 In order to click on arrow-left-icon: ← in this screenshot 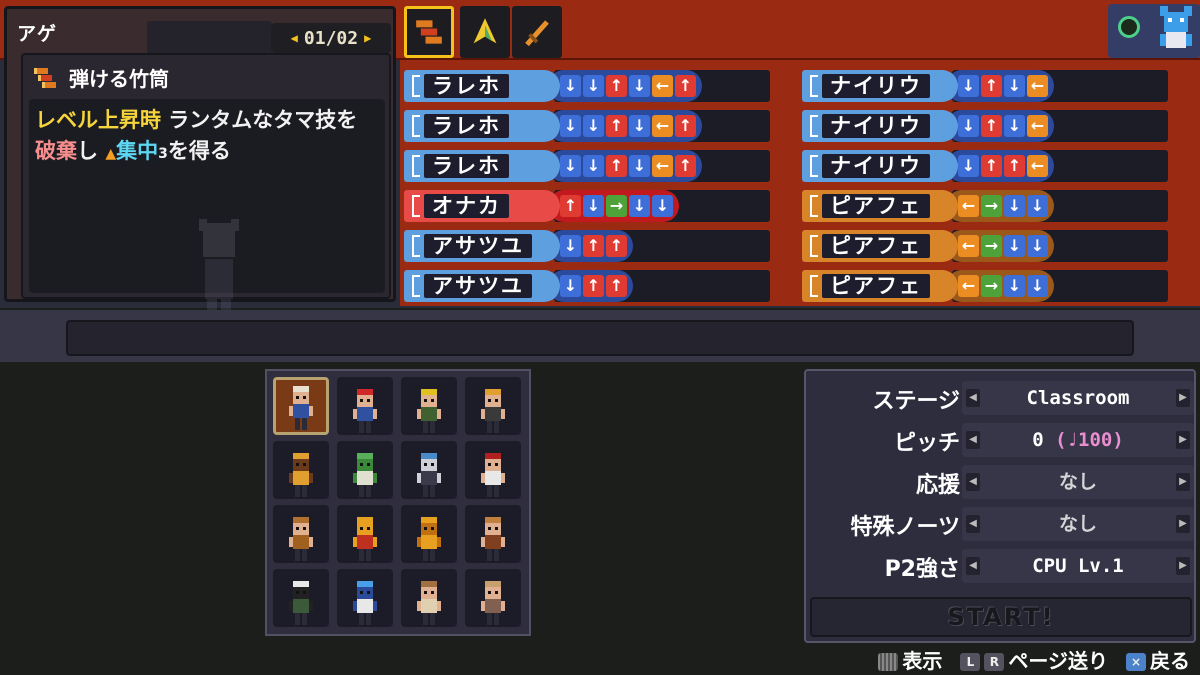, I will do `click(1037, 166)`.